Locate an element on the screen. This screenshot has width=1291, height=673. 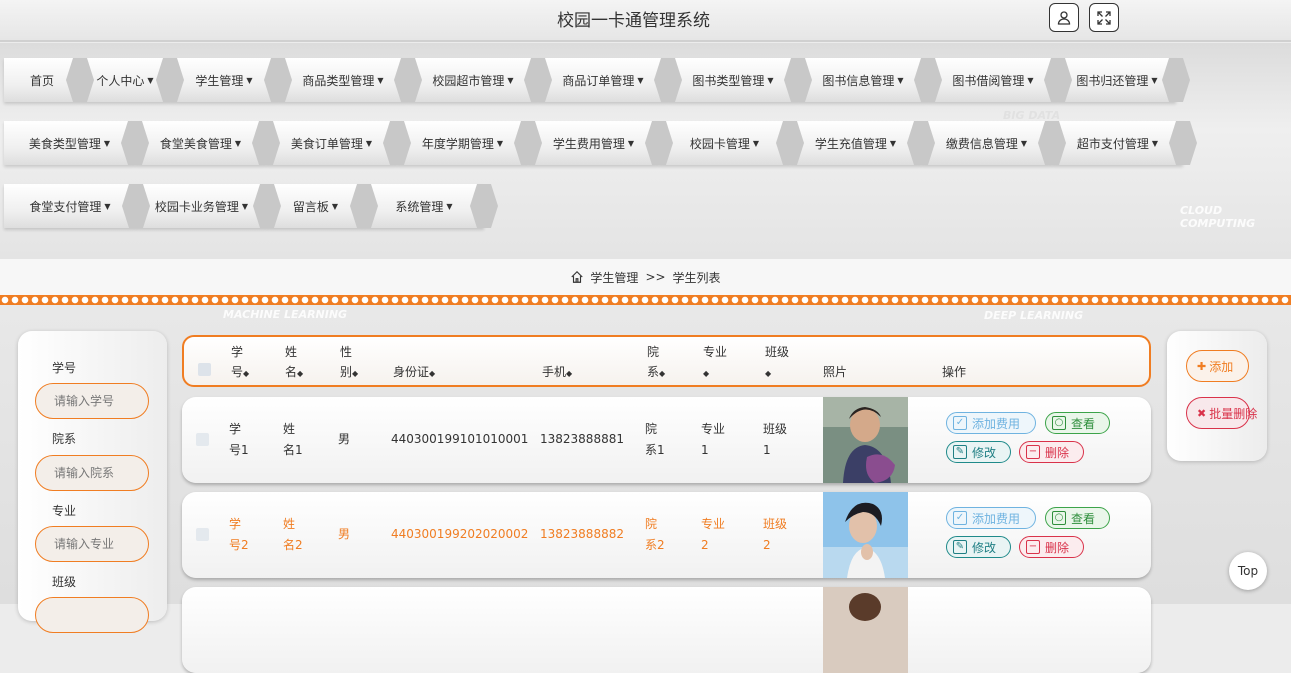
breadcrumb-section: 学生管理 is located at coordinates (614, 277).